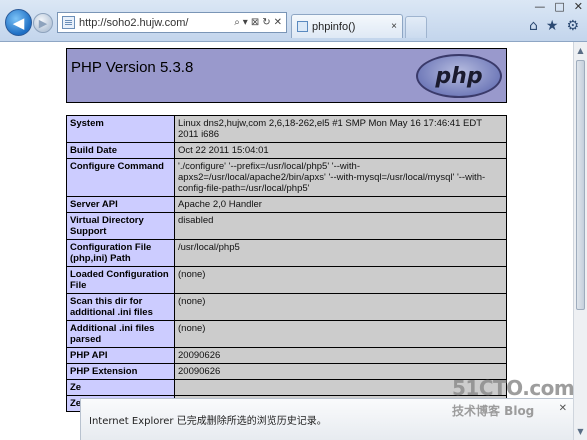 This screenshot has height=440, width=587. What do you see at coordinates (580, 185) in the screenshot?
I see `scroll-thumb` at bounding box center [580, 185].